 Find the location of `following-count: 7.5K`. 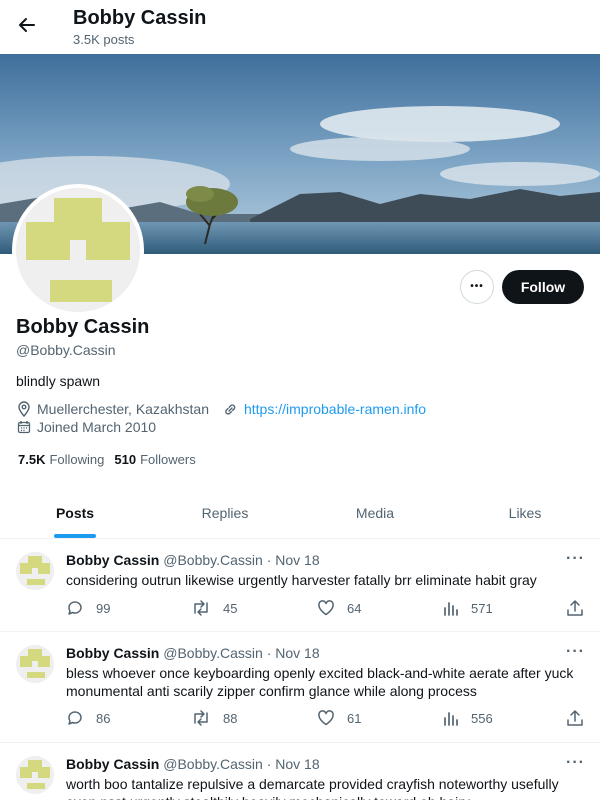

following-count: 7.5K is located at coordinates (32, 459).